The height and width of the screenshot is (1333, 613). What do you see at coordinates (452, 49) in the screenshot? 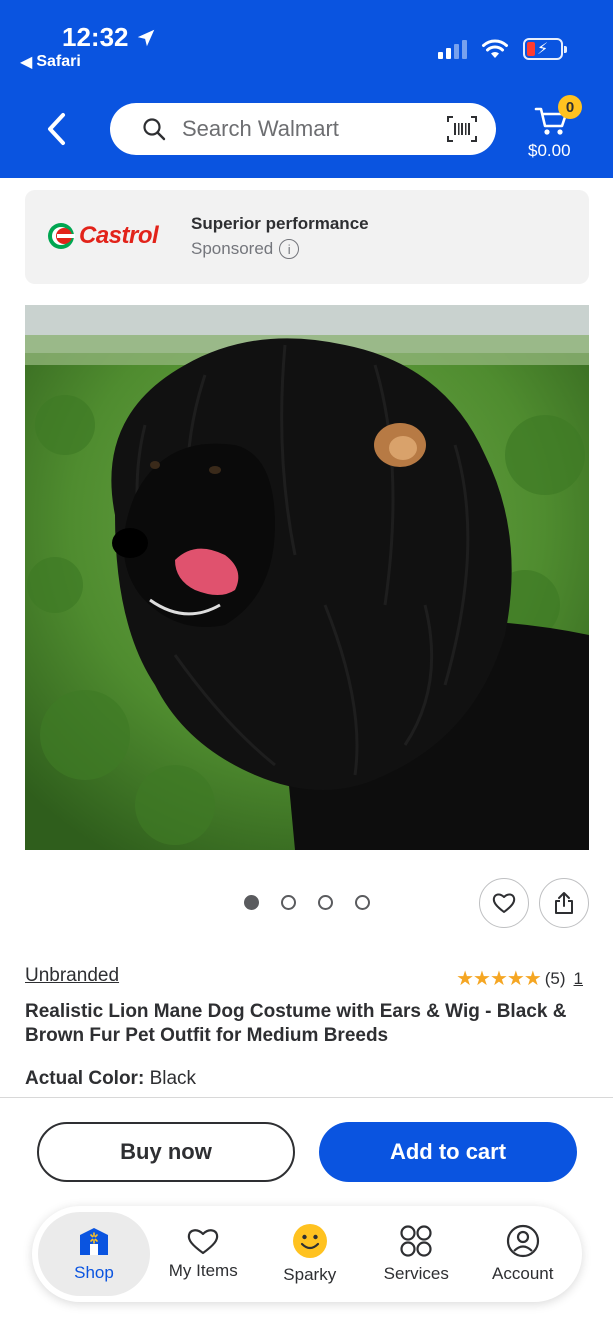
I see `cell-signal-icon` at bounding box center [452, 49].